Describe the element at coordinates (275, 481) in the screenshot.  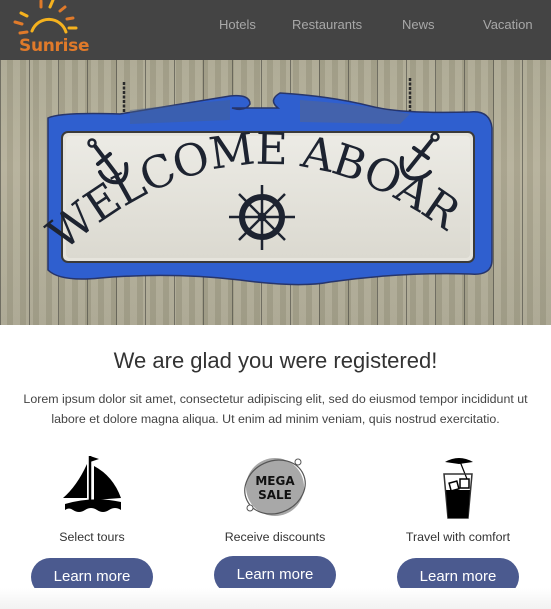
I see `svg-text: MEGA` at that location.